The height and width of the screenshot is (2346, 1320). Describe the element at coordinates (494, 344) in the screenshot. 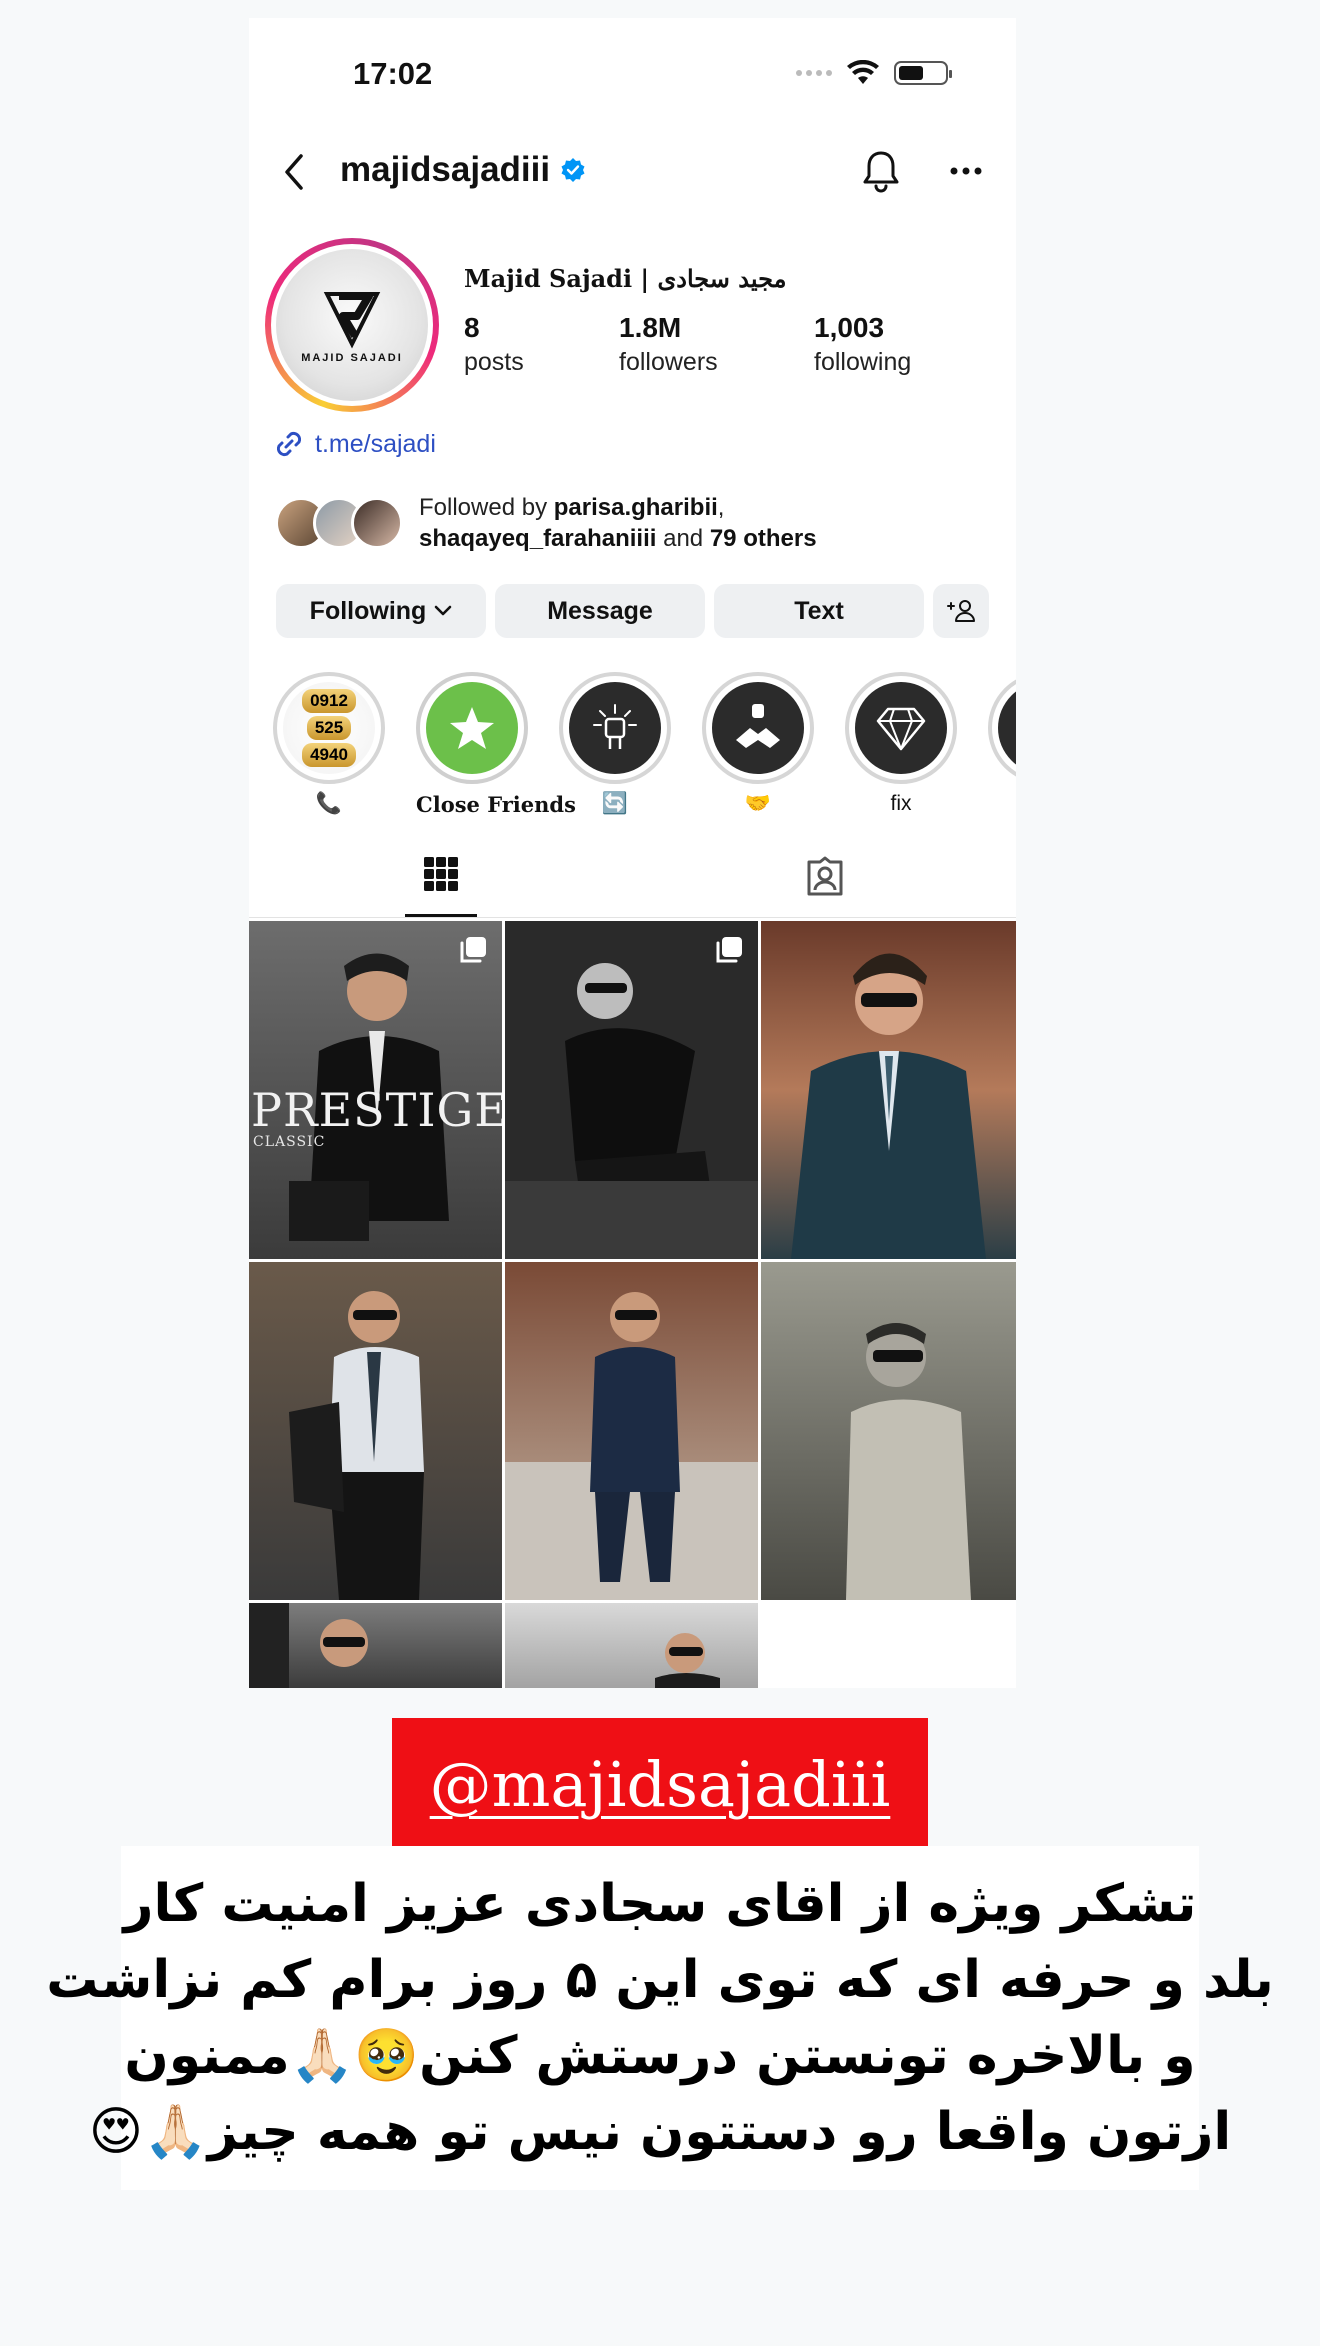

I see `stat-posts: 8 posts` at that location.